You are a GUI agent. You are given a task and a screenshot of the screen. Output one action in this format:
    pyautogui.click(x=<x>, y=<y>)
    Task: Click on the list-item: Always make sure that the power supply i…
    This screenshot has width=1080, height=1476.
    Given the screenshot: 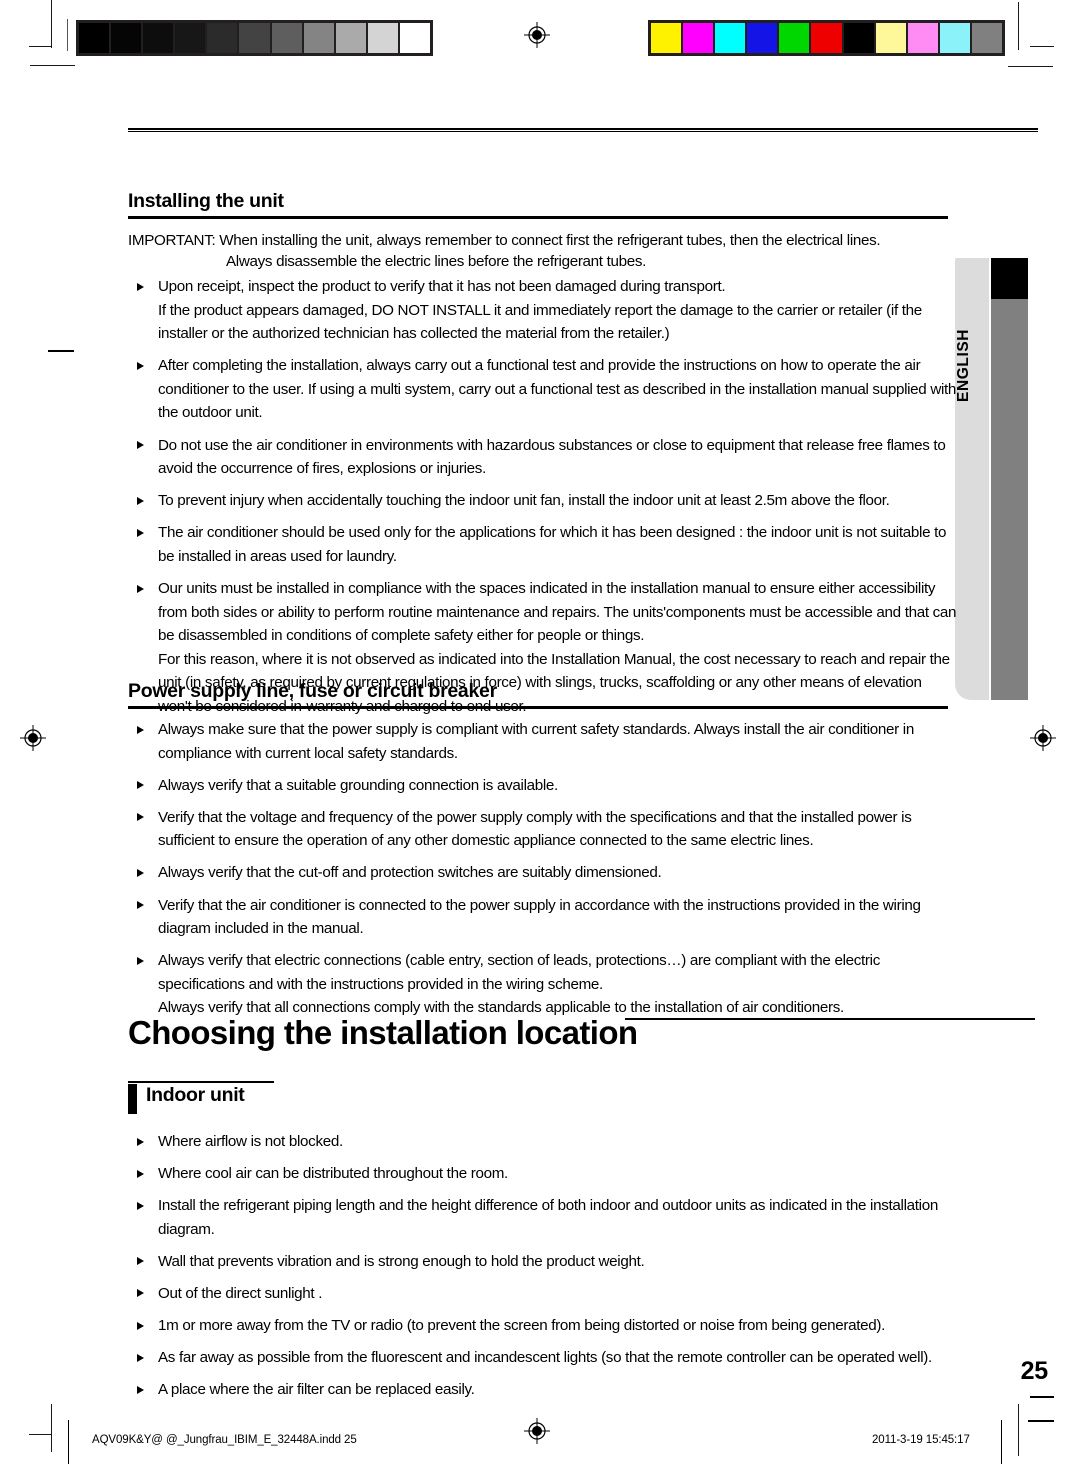 What is the action you would take?
    pyautogui.click(x=543, y=741)
    